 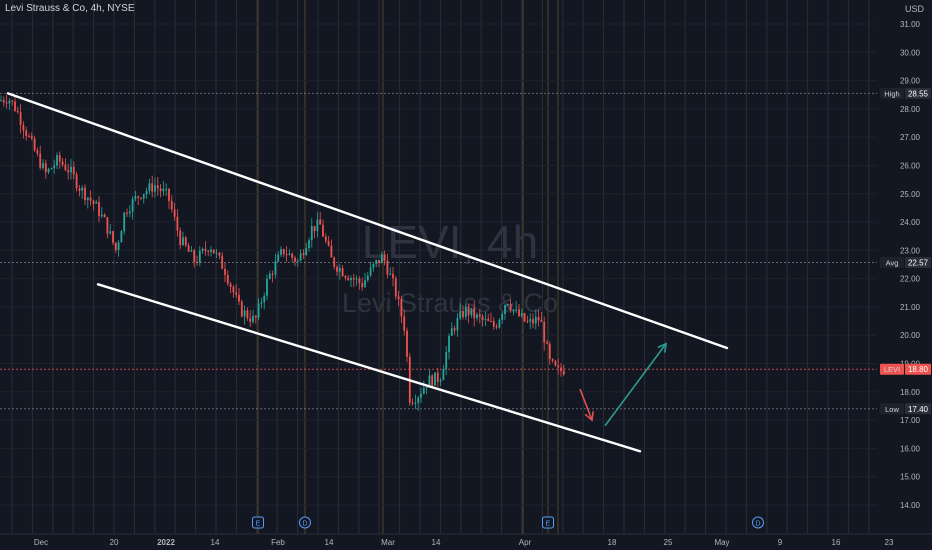 What do you see at coordinates (910, 194) in the screenshot?
I see `y-tick-label: 25.00` at bounding box center [910, 194].